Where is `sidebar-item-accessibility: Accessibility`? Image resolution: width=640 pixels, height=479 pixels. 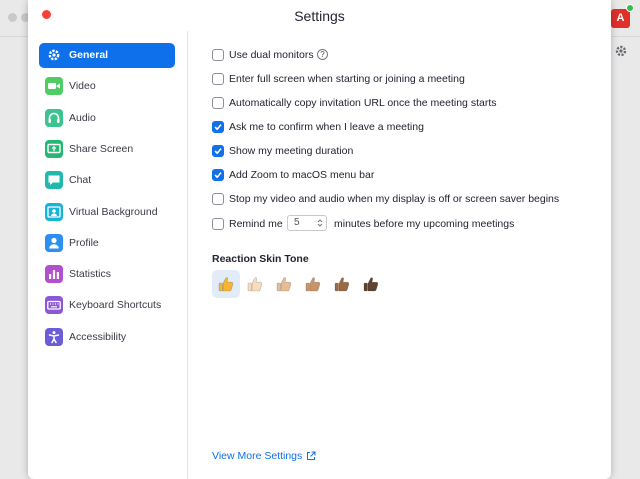
sidebar-item-accessibility: Accessibility is located at coordinates (107, 337).